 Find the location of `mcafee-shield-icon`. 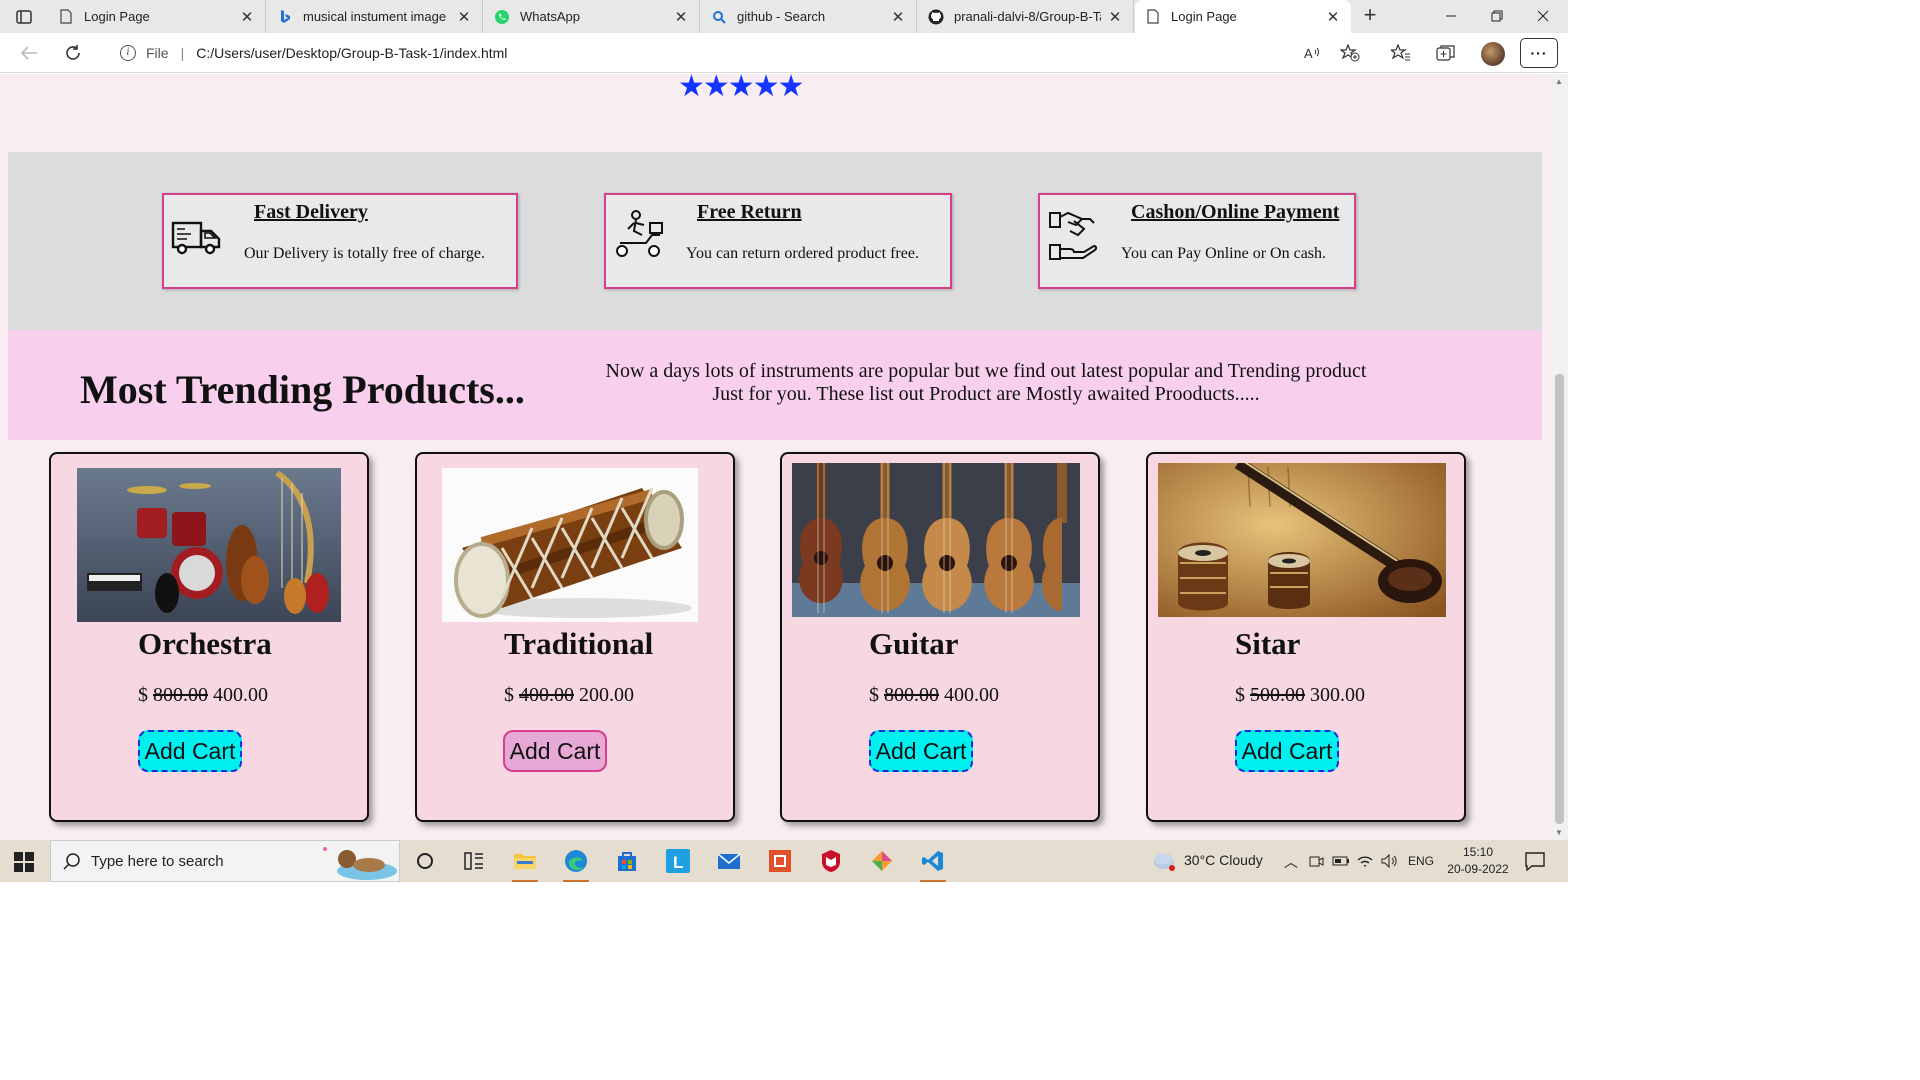

mcafee-shield-icon is located at coordinates (831, 861).